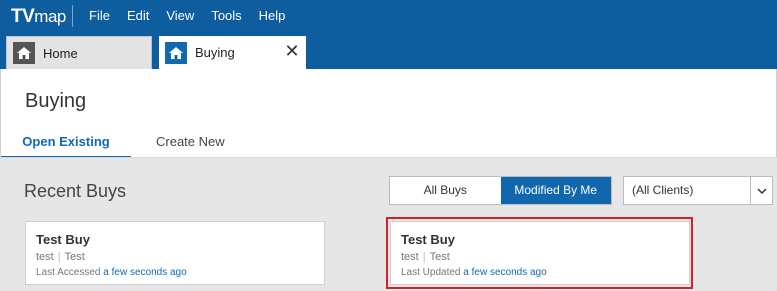 The height and width of the screenshot is (291, 777). I want to click on buys-filter-toggle: All Buys Modified By Me, so click(500, 190).